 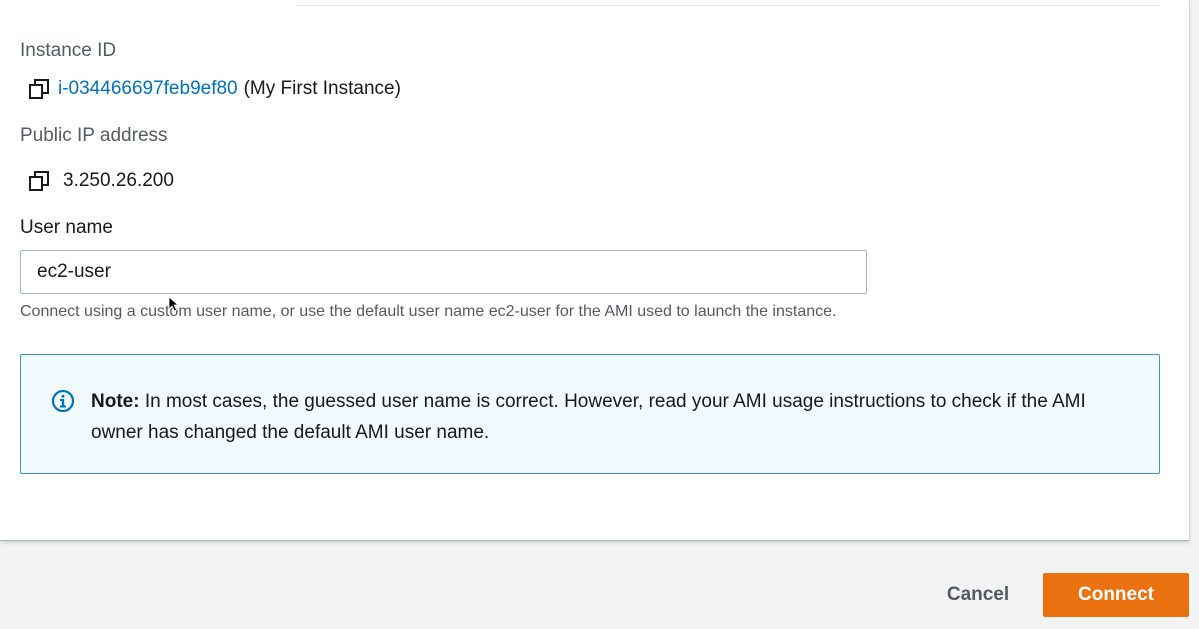 I want to click on divider, so click(x=728, y=3).